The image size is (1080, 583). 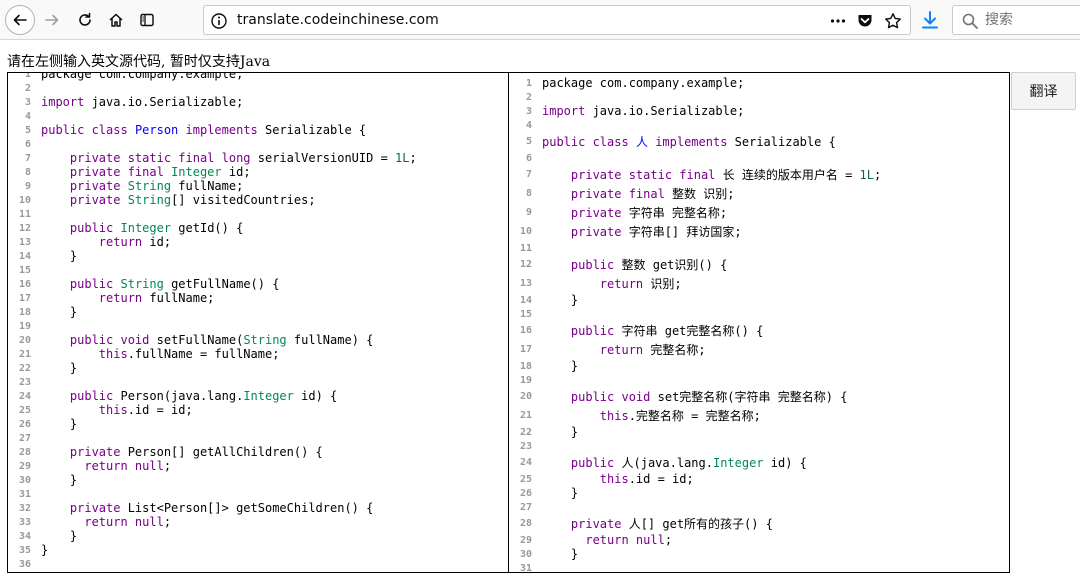 I want to click on code-text: private String fullName;, so click(x=137, y=186).